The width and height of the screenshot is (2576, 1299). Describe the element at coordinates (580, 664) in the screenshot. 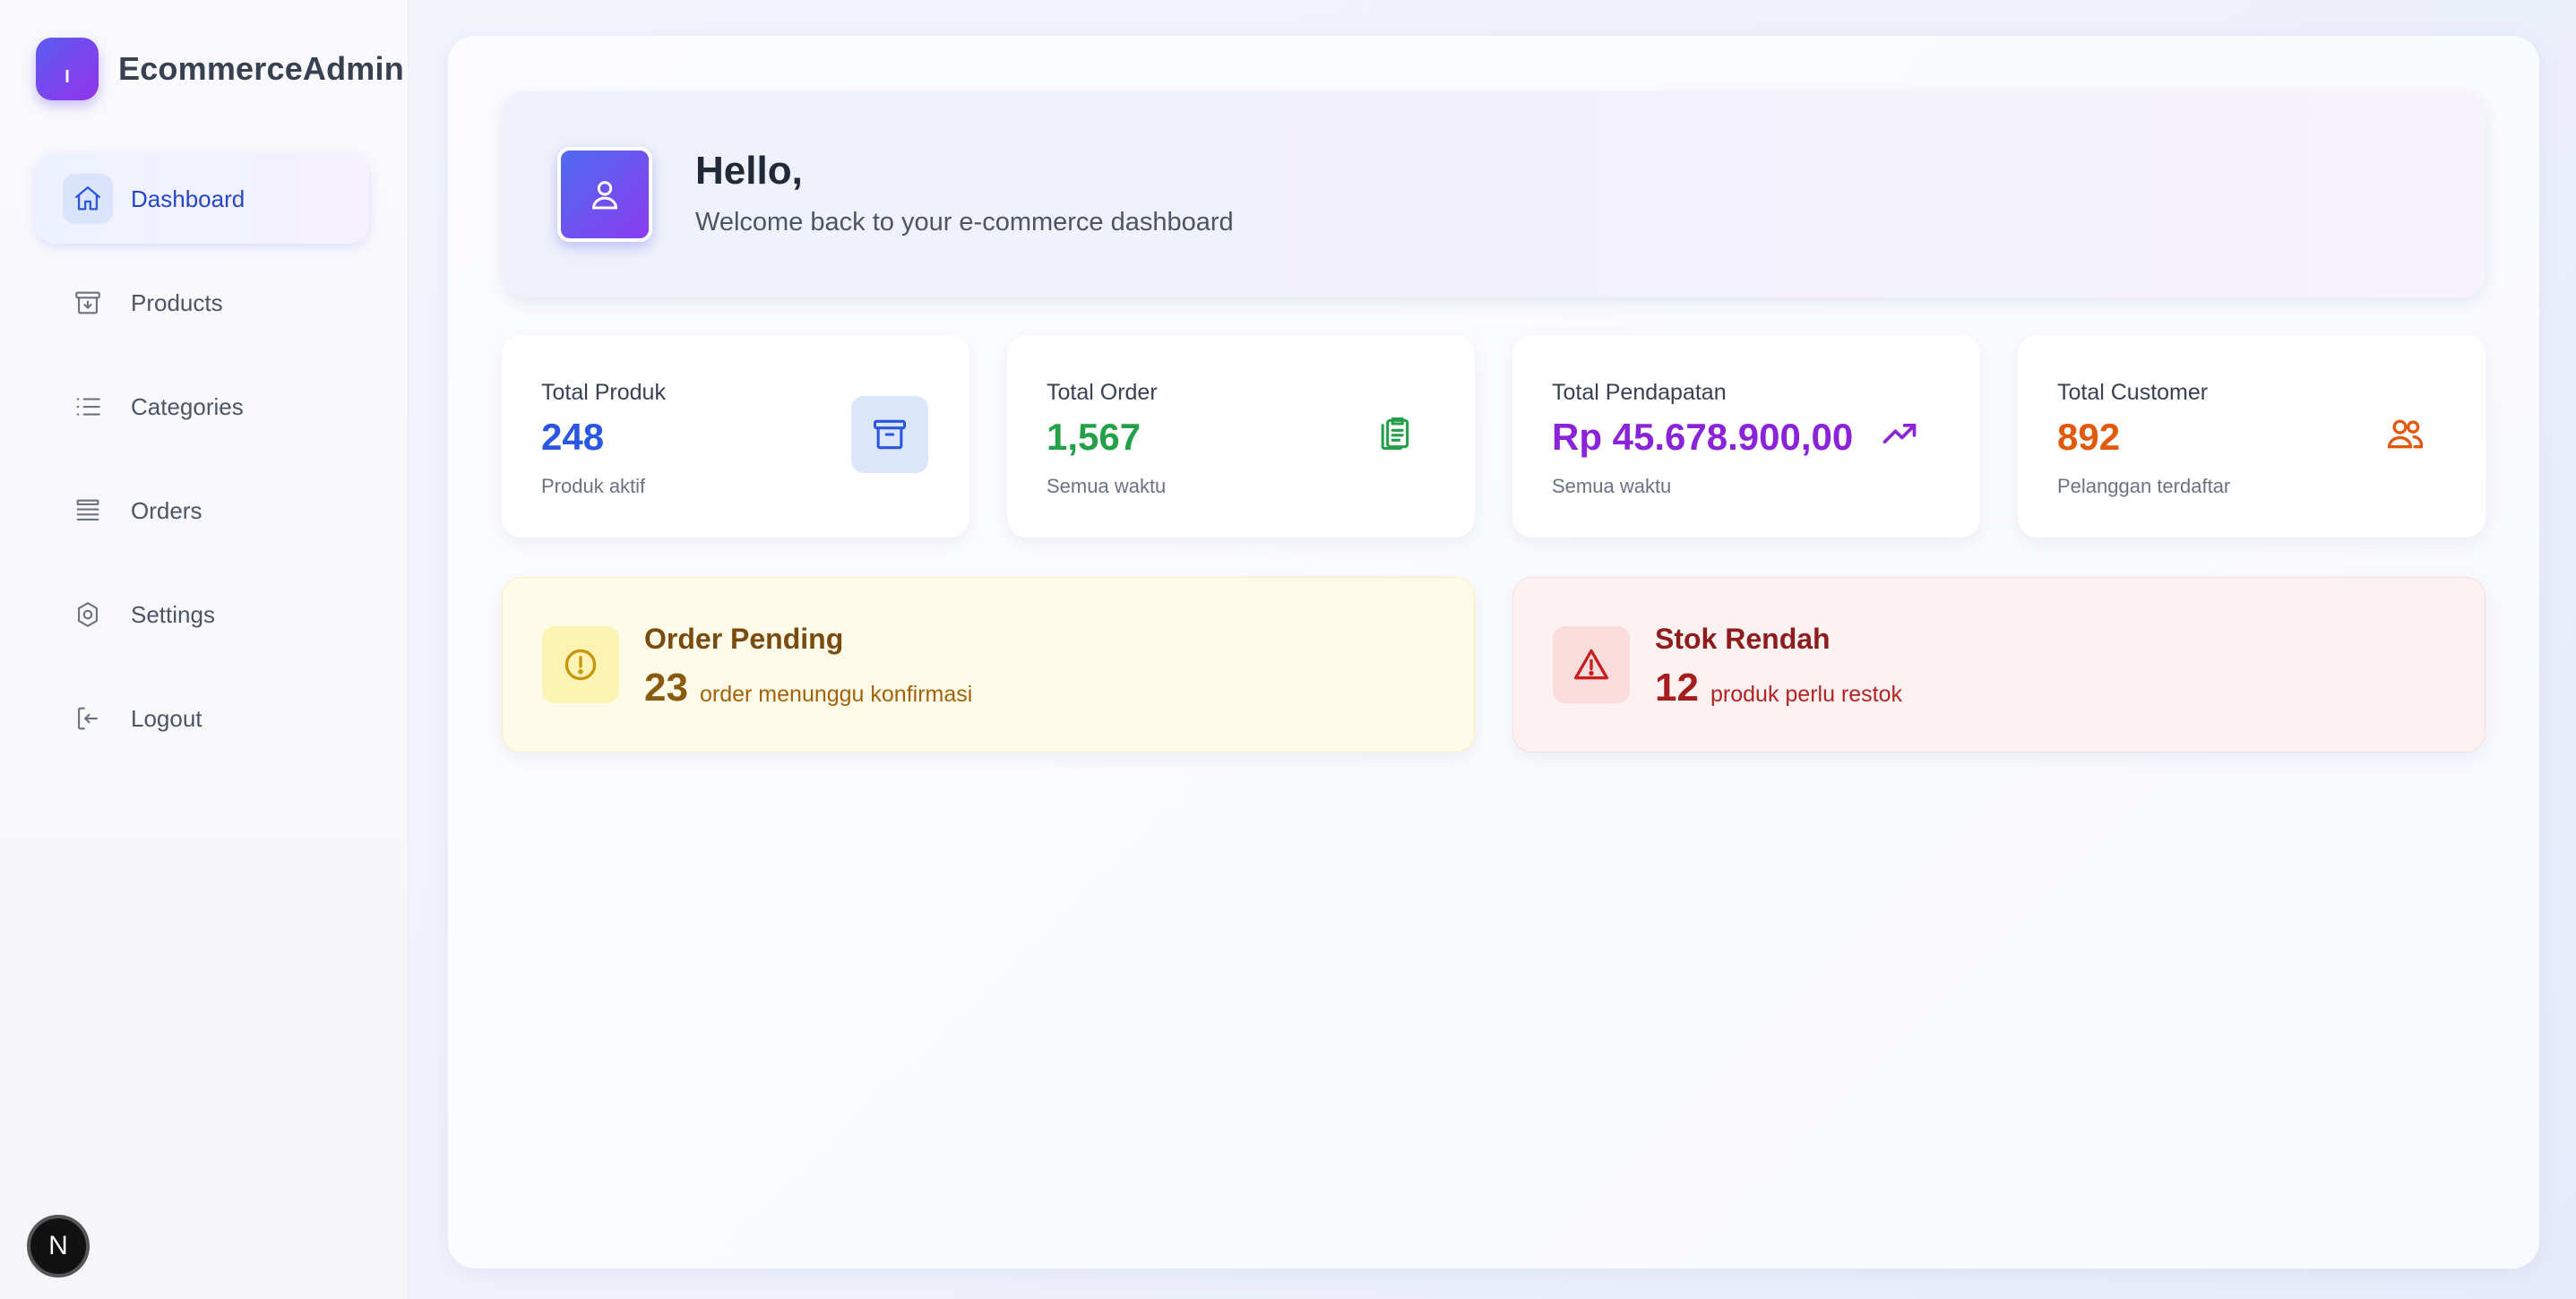

I see `exclamation-circle-icon` at that location.